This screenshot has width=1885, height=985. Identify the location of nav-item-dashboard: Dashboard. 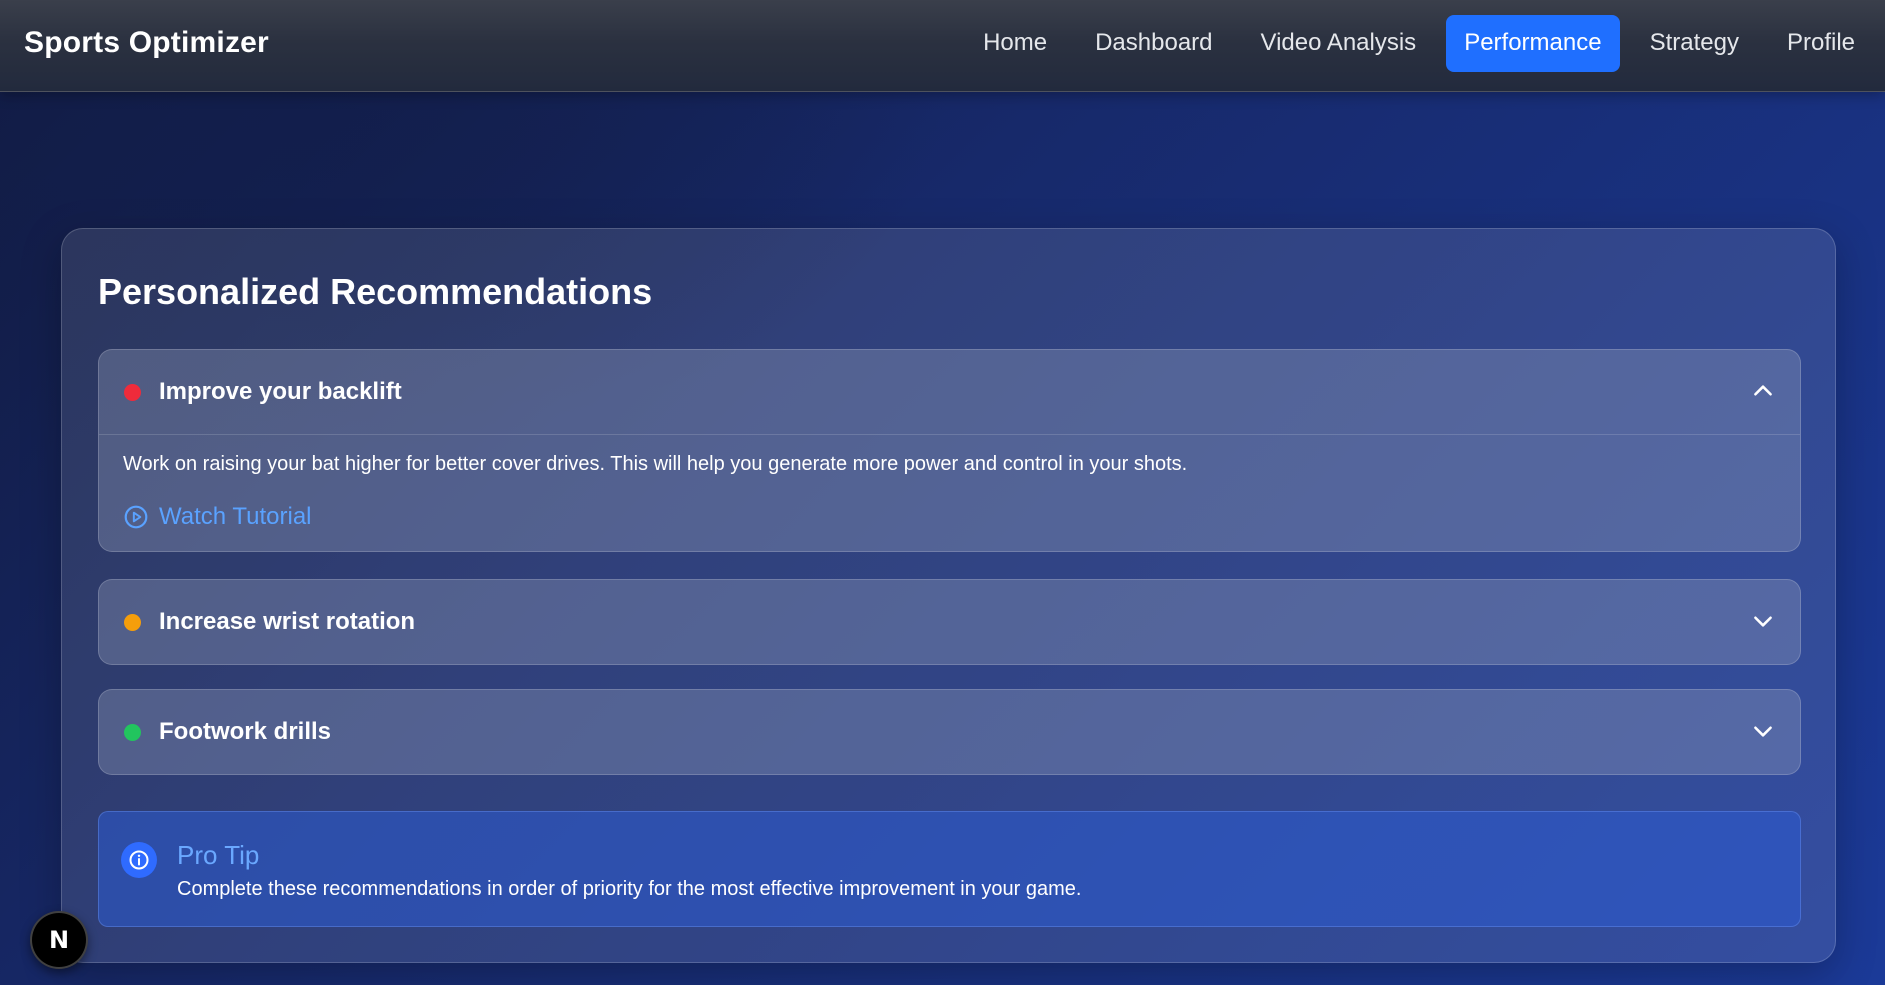
(1153, 43).